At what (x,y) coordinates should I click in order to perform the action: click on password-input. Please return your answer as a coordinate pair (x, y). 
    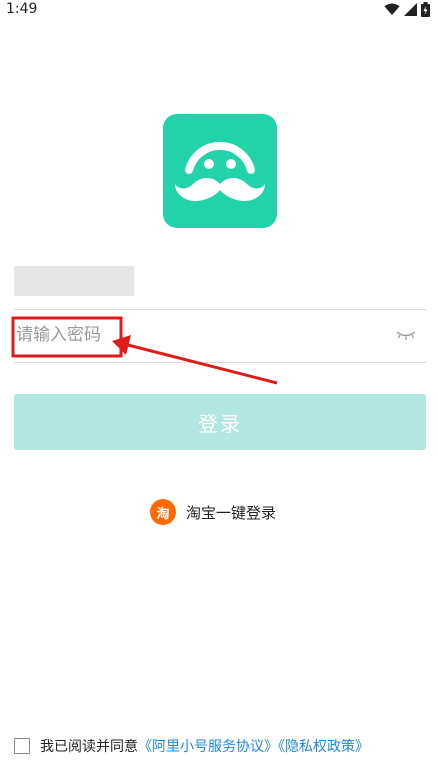
    Looking at the image, I should click on (196, 335).